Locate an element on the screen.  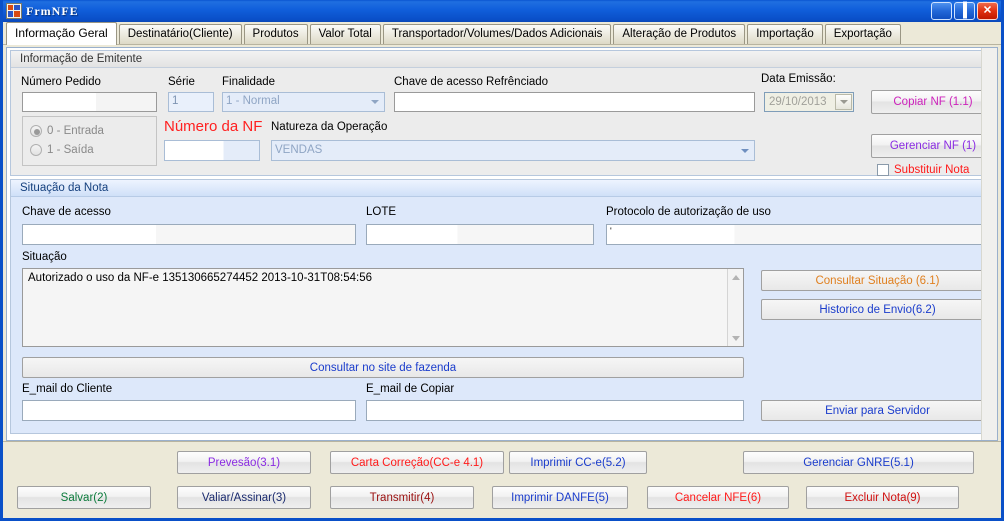
label-data-emissao: Data Emissão: is located at coordinates (798, 79).